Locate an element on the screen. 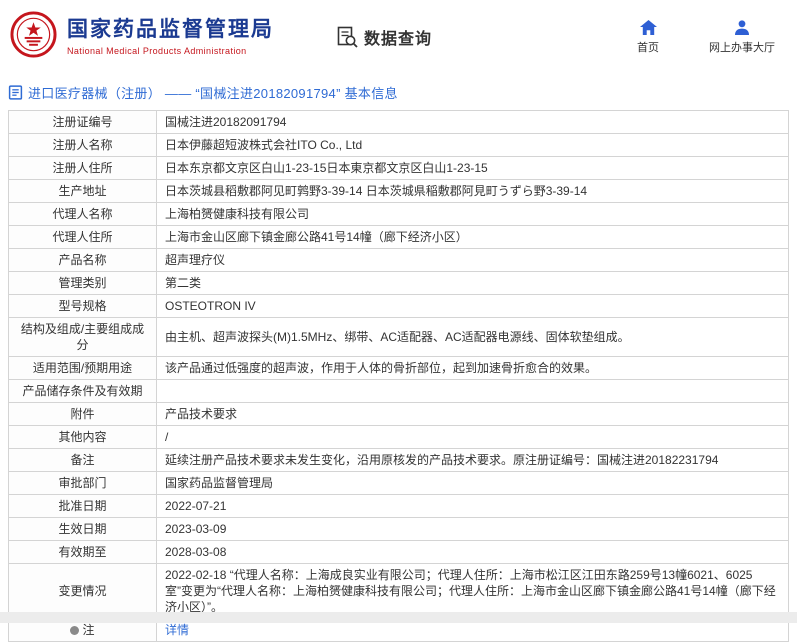 This screenshot has height=642, width=797. field-value: 上海柏赟健康科技有限公司 is located at coordinates (472, 214).